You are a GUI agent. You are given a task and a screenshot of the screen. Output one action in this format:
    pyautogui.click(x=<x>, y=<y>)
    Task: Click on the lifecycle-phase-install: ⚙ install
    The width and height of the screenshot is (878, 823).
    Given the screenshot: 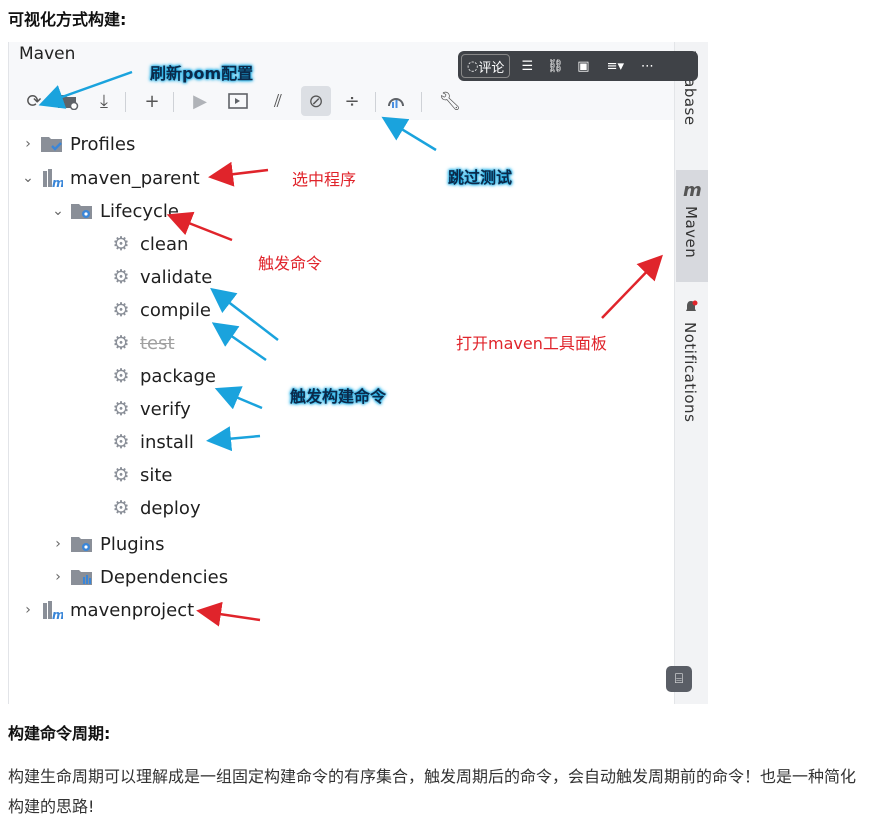 What is the action you would take?
    pyautogui.click(x=152, y=442)
    